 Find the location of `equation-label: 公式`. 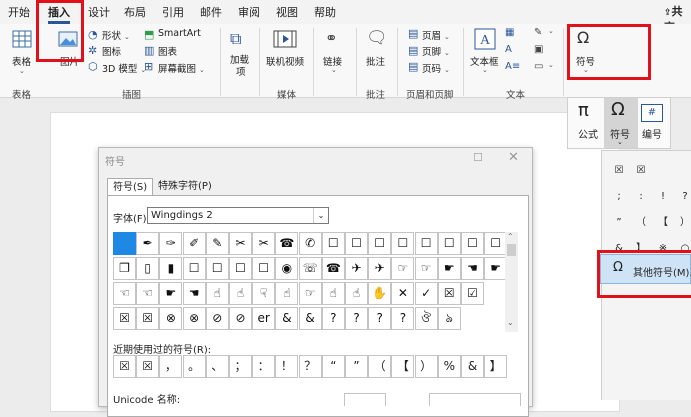

equation-label: 公式 is located at coordinates (588, 133).